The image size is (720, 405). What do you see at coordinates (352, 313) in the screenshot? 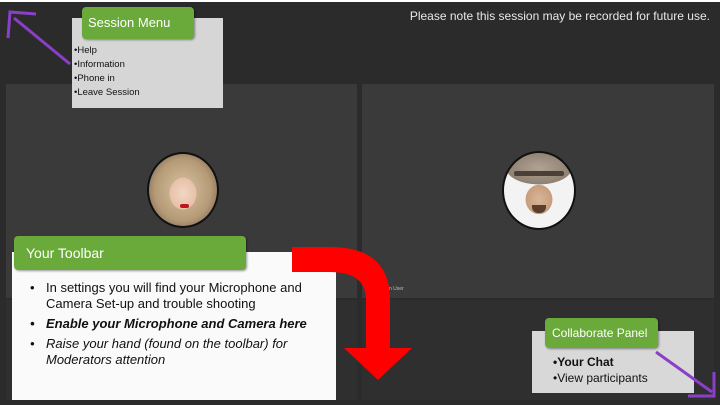
I see `toolbar-curved-arrow-icon` at bounding box center [352, 313].